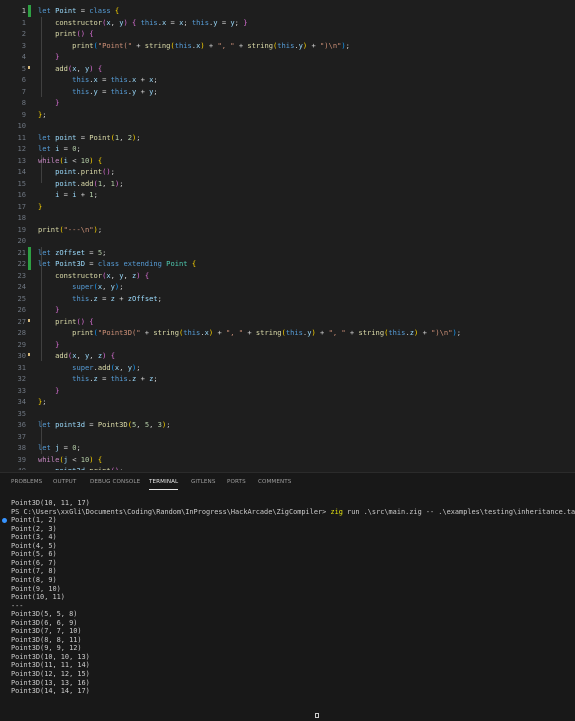  Describe the element at coordinates (79, 10) in the screenshot. I see `code-text: let Point = class {` at that location.